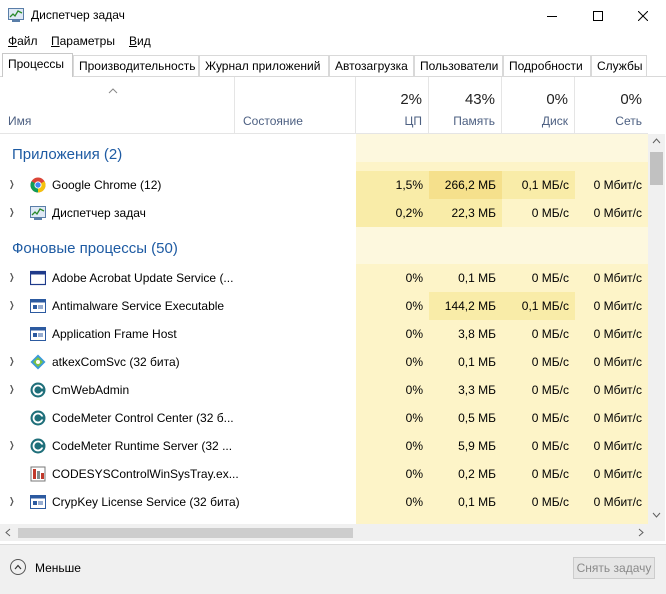 The image size is (666, 594). What do you see at coordinates (628, 121) in the screenshot?
I see `network-label: Сеть` at bounding box center [628, 121].